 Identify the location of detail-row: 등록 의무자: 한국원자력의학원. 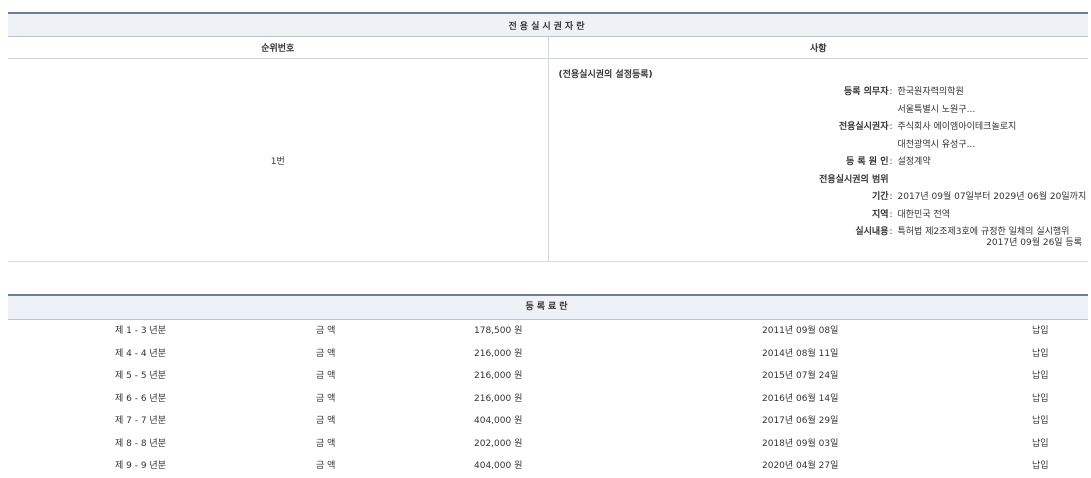
(820, 93).